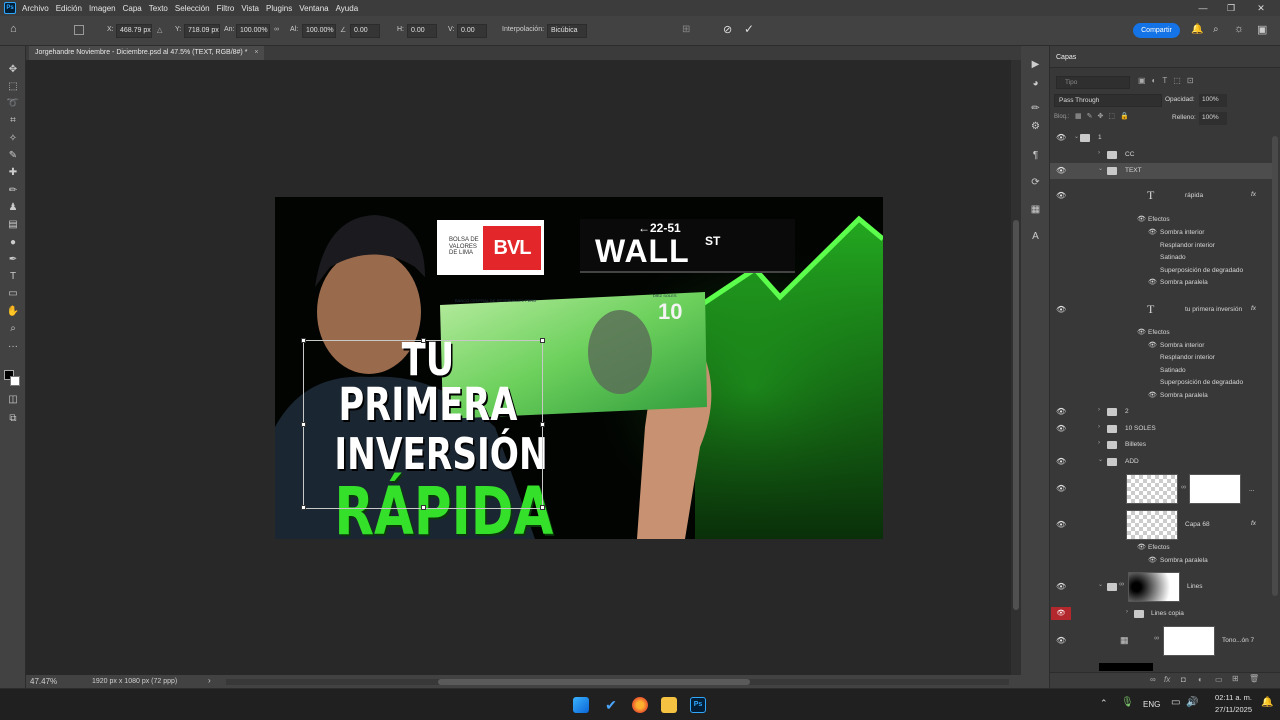 This screenshot has width=1280, height=720. Describe the element at coordinates (1161, 525) in the screenshot. I see `layer-capa-68: 👁 Capa 68 fx` at that location.